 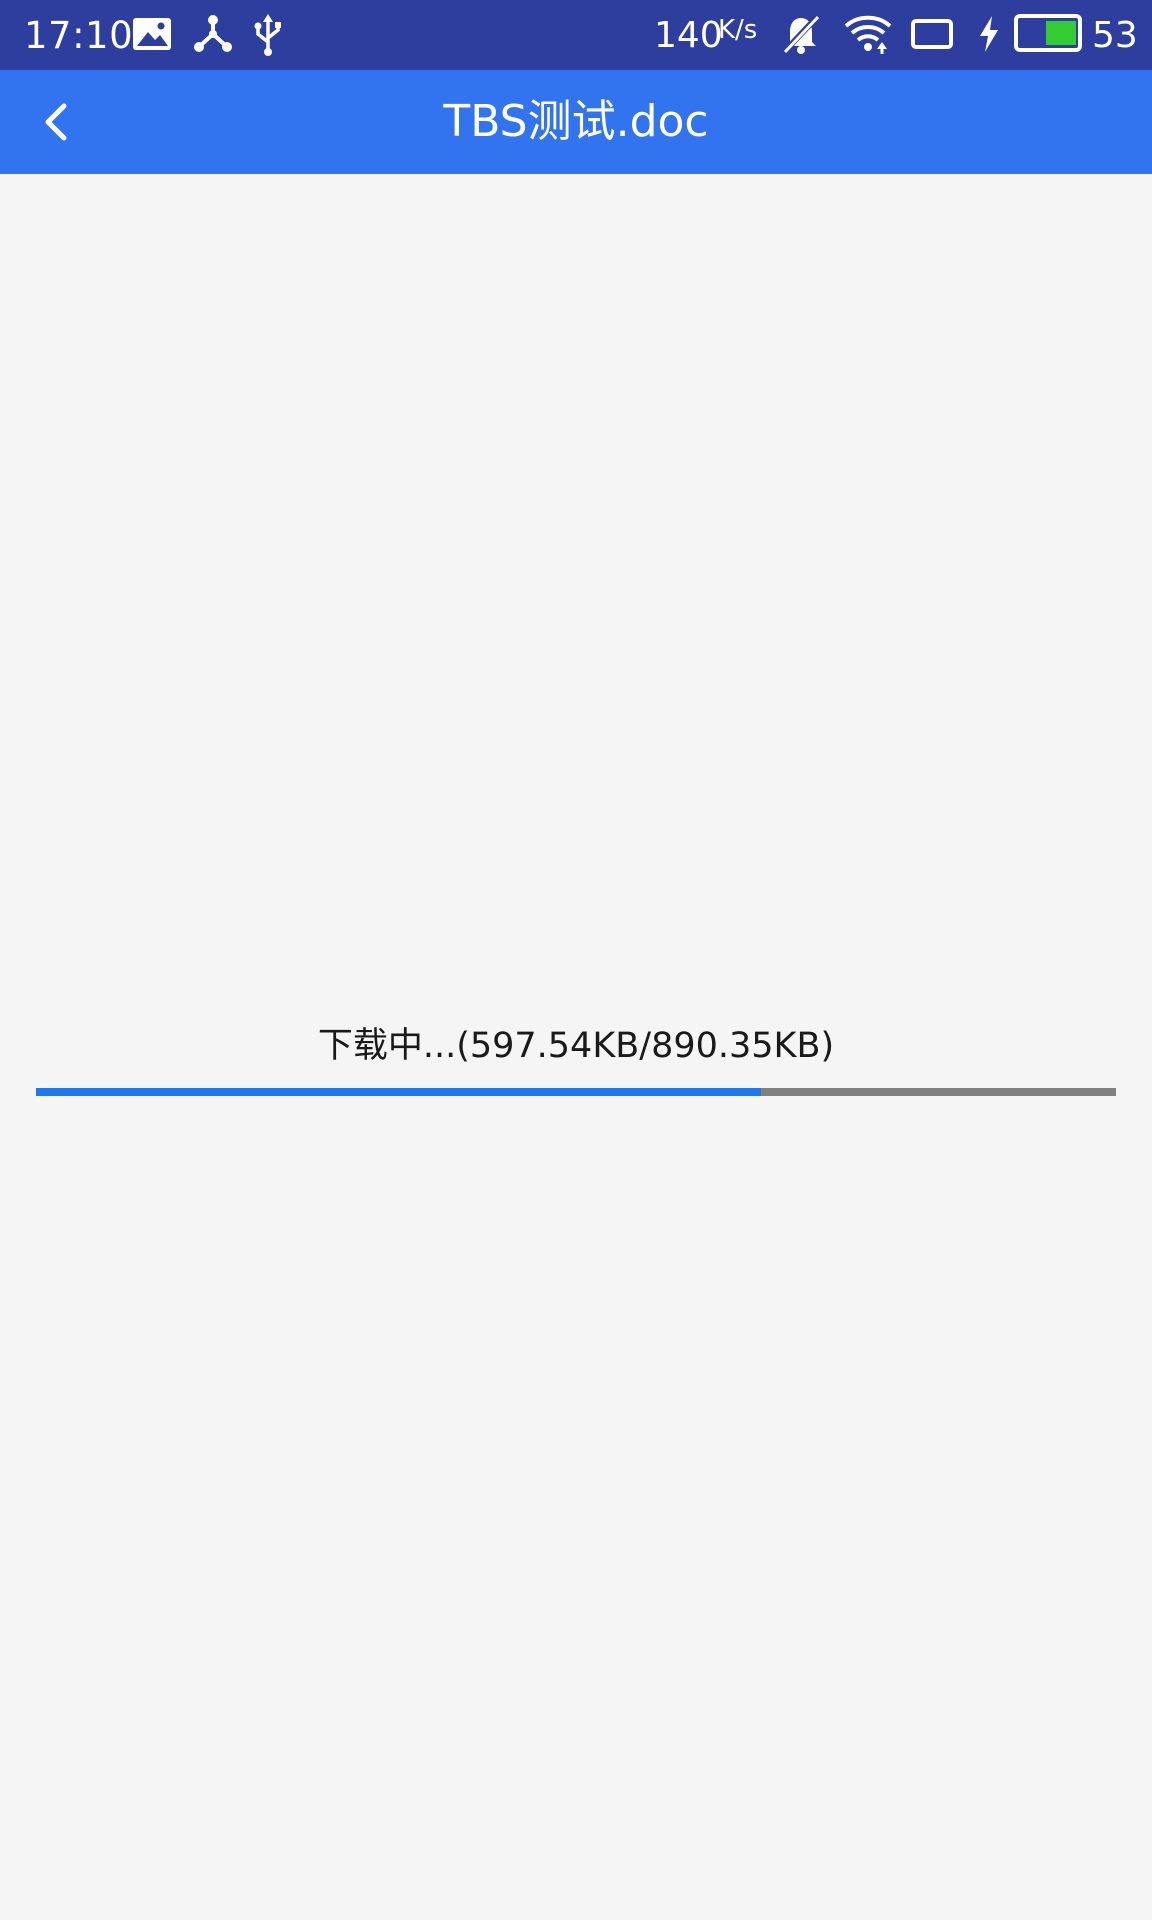 I want to click on bell-muted-icon, so click(x=801, y=34).